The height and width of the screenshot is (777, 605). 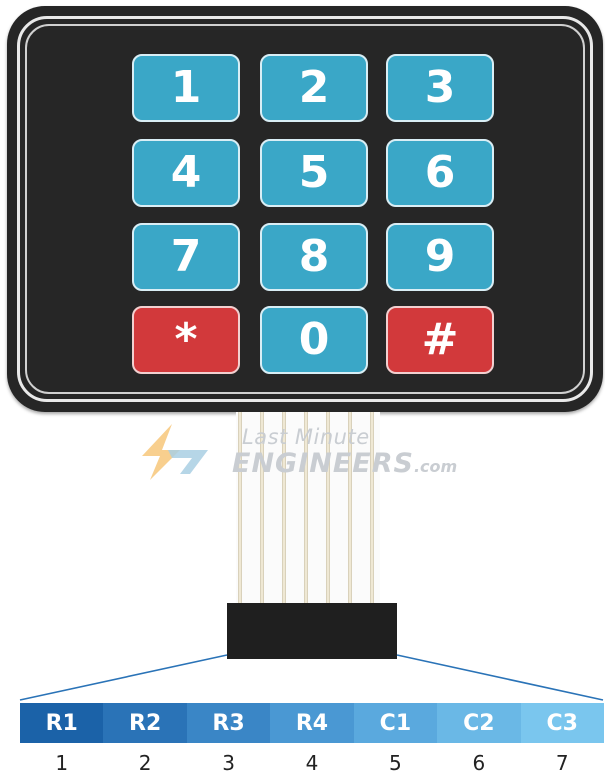 I want to click on pin-r3: R3, so click(x=228, y=723).